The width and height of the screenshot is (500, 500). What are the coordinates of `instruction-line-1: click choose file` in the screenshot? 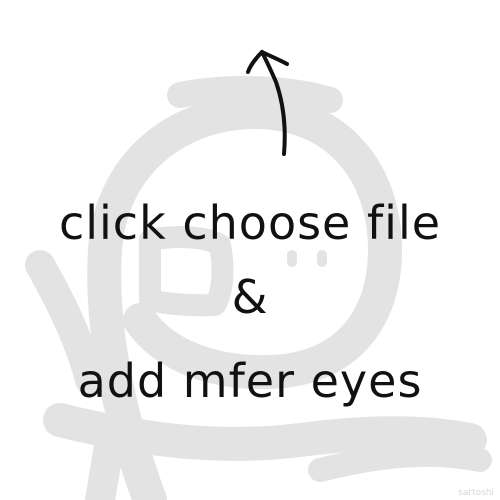 It's located at (250, 223).